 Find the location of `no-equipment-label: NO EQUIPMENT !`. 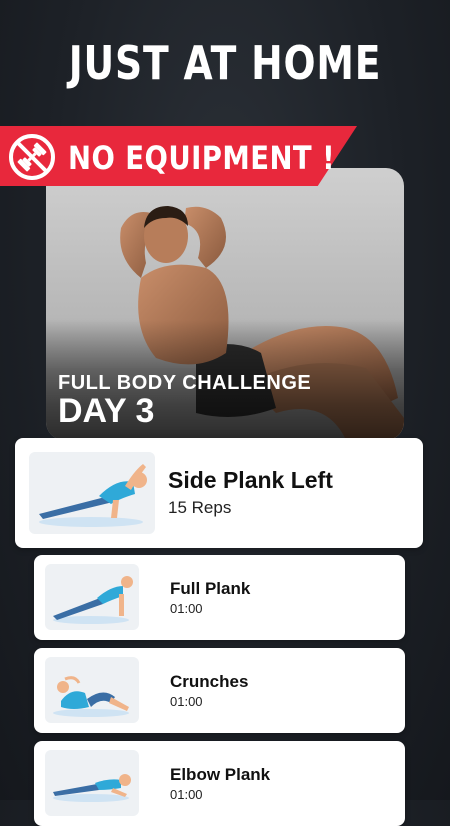

no-equipment-label: NO EQUIPMENT ! is located at coordinates (202, 158).